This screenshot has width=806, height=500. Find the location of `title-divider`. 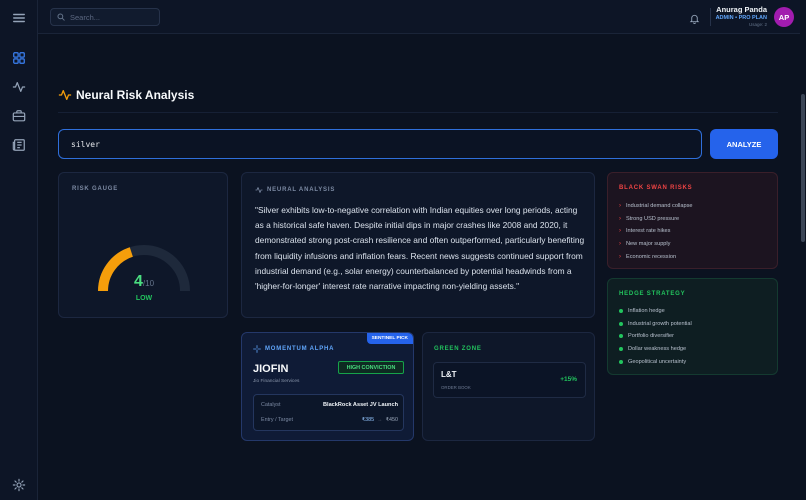

title-divider is located at coordinates (418, 112).